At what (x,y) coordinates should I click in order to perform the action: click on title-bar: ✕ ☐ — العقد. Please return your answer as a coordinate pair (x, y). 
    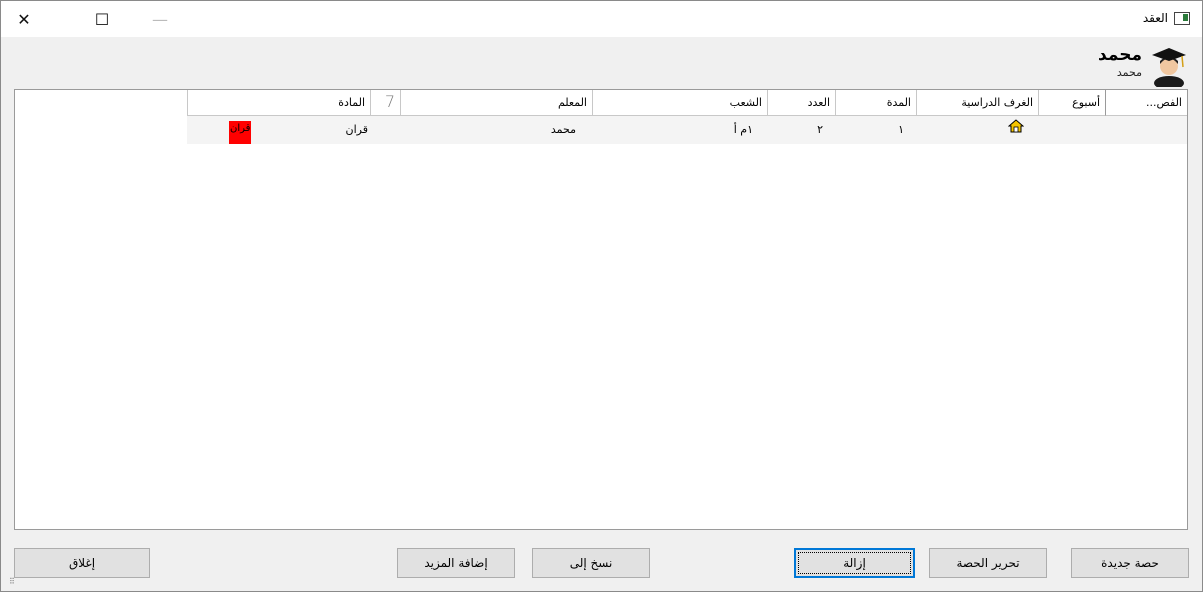
    Looking at the image, I should click on (601, 19).